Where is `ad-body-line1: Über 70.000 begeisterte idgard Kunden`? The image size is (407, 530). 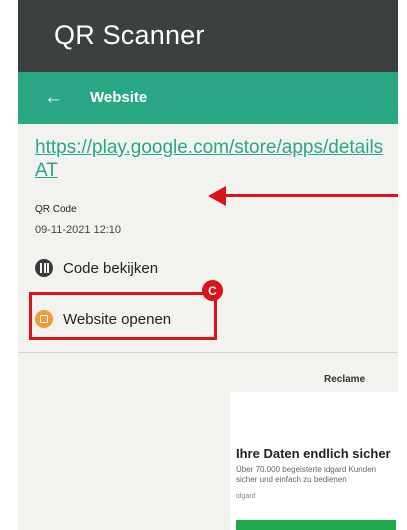
ad-body-line1: Über 70.000 begeisterte idgard Kunden is located at coordinates (306, 469).